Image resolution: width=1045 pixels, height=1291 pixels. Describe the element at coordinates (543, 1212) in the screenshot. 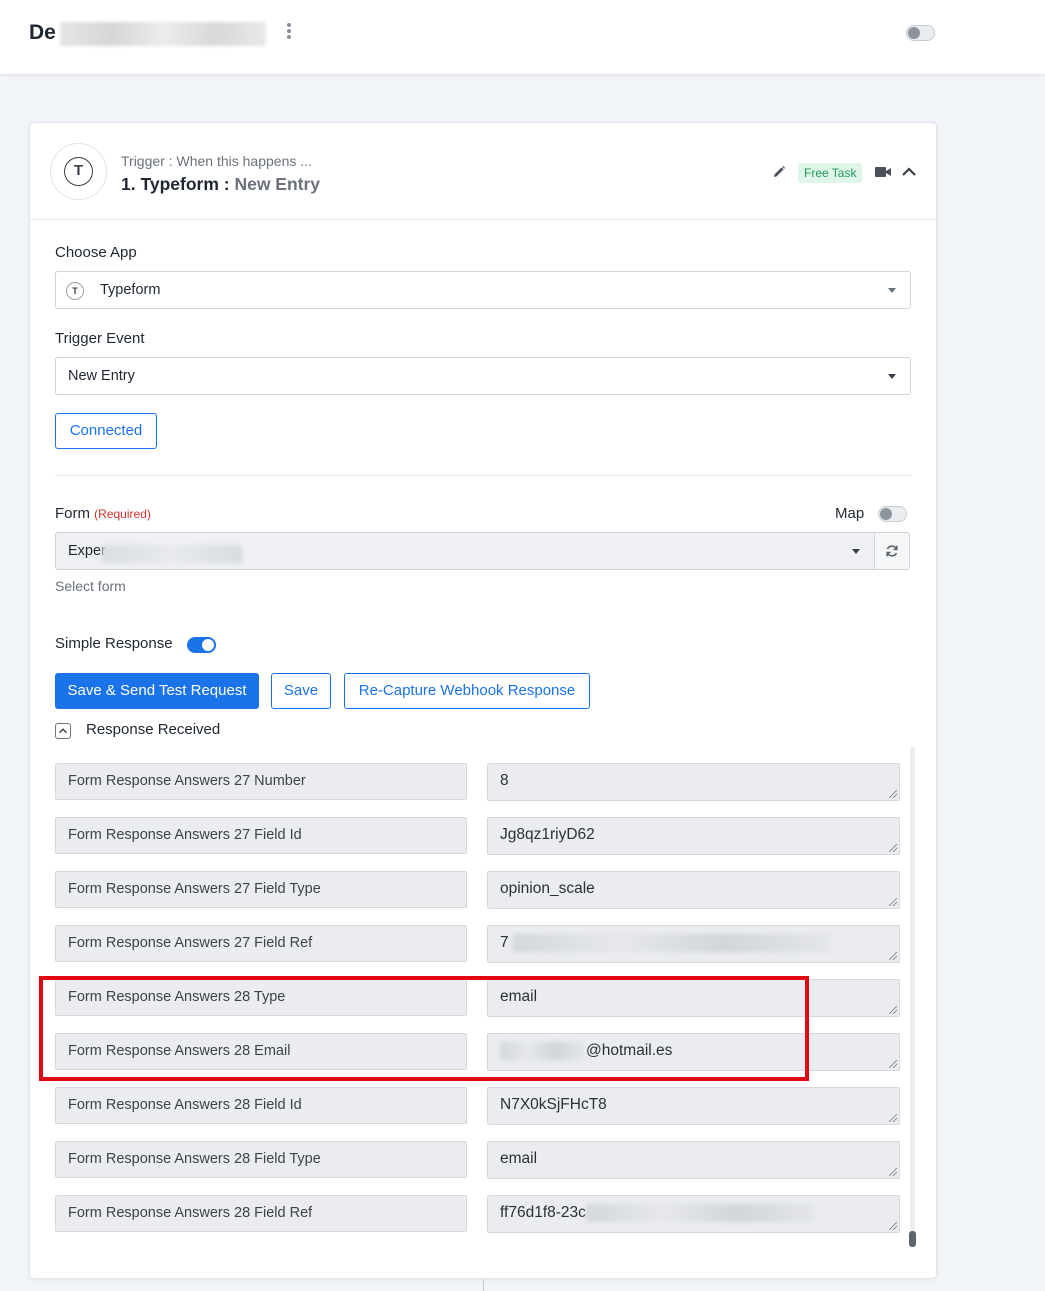

I see `response-value: ff76d1f8-23c` at that location.